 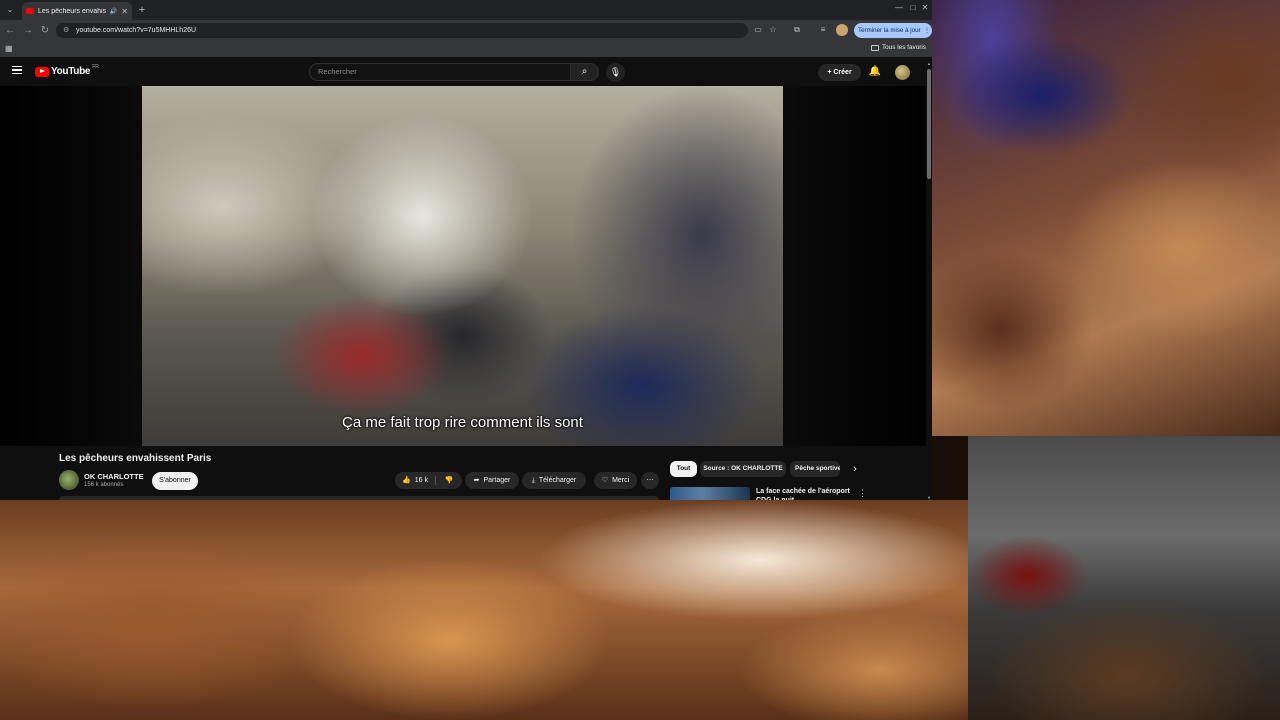 What do you see at coordinates (30, 11) in the screenshot?
I see `youtube-favicon-icon` at bounding box center [30, 11].